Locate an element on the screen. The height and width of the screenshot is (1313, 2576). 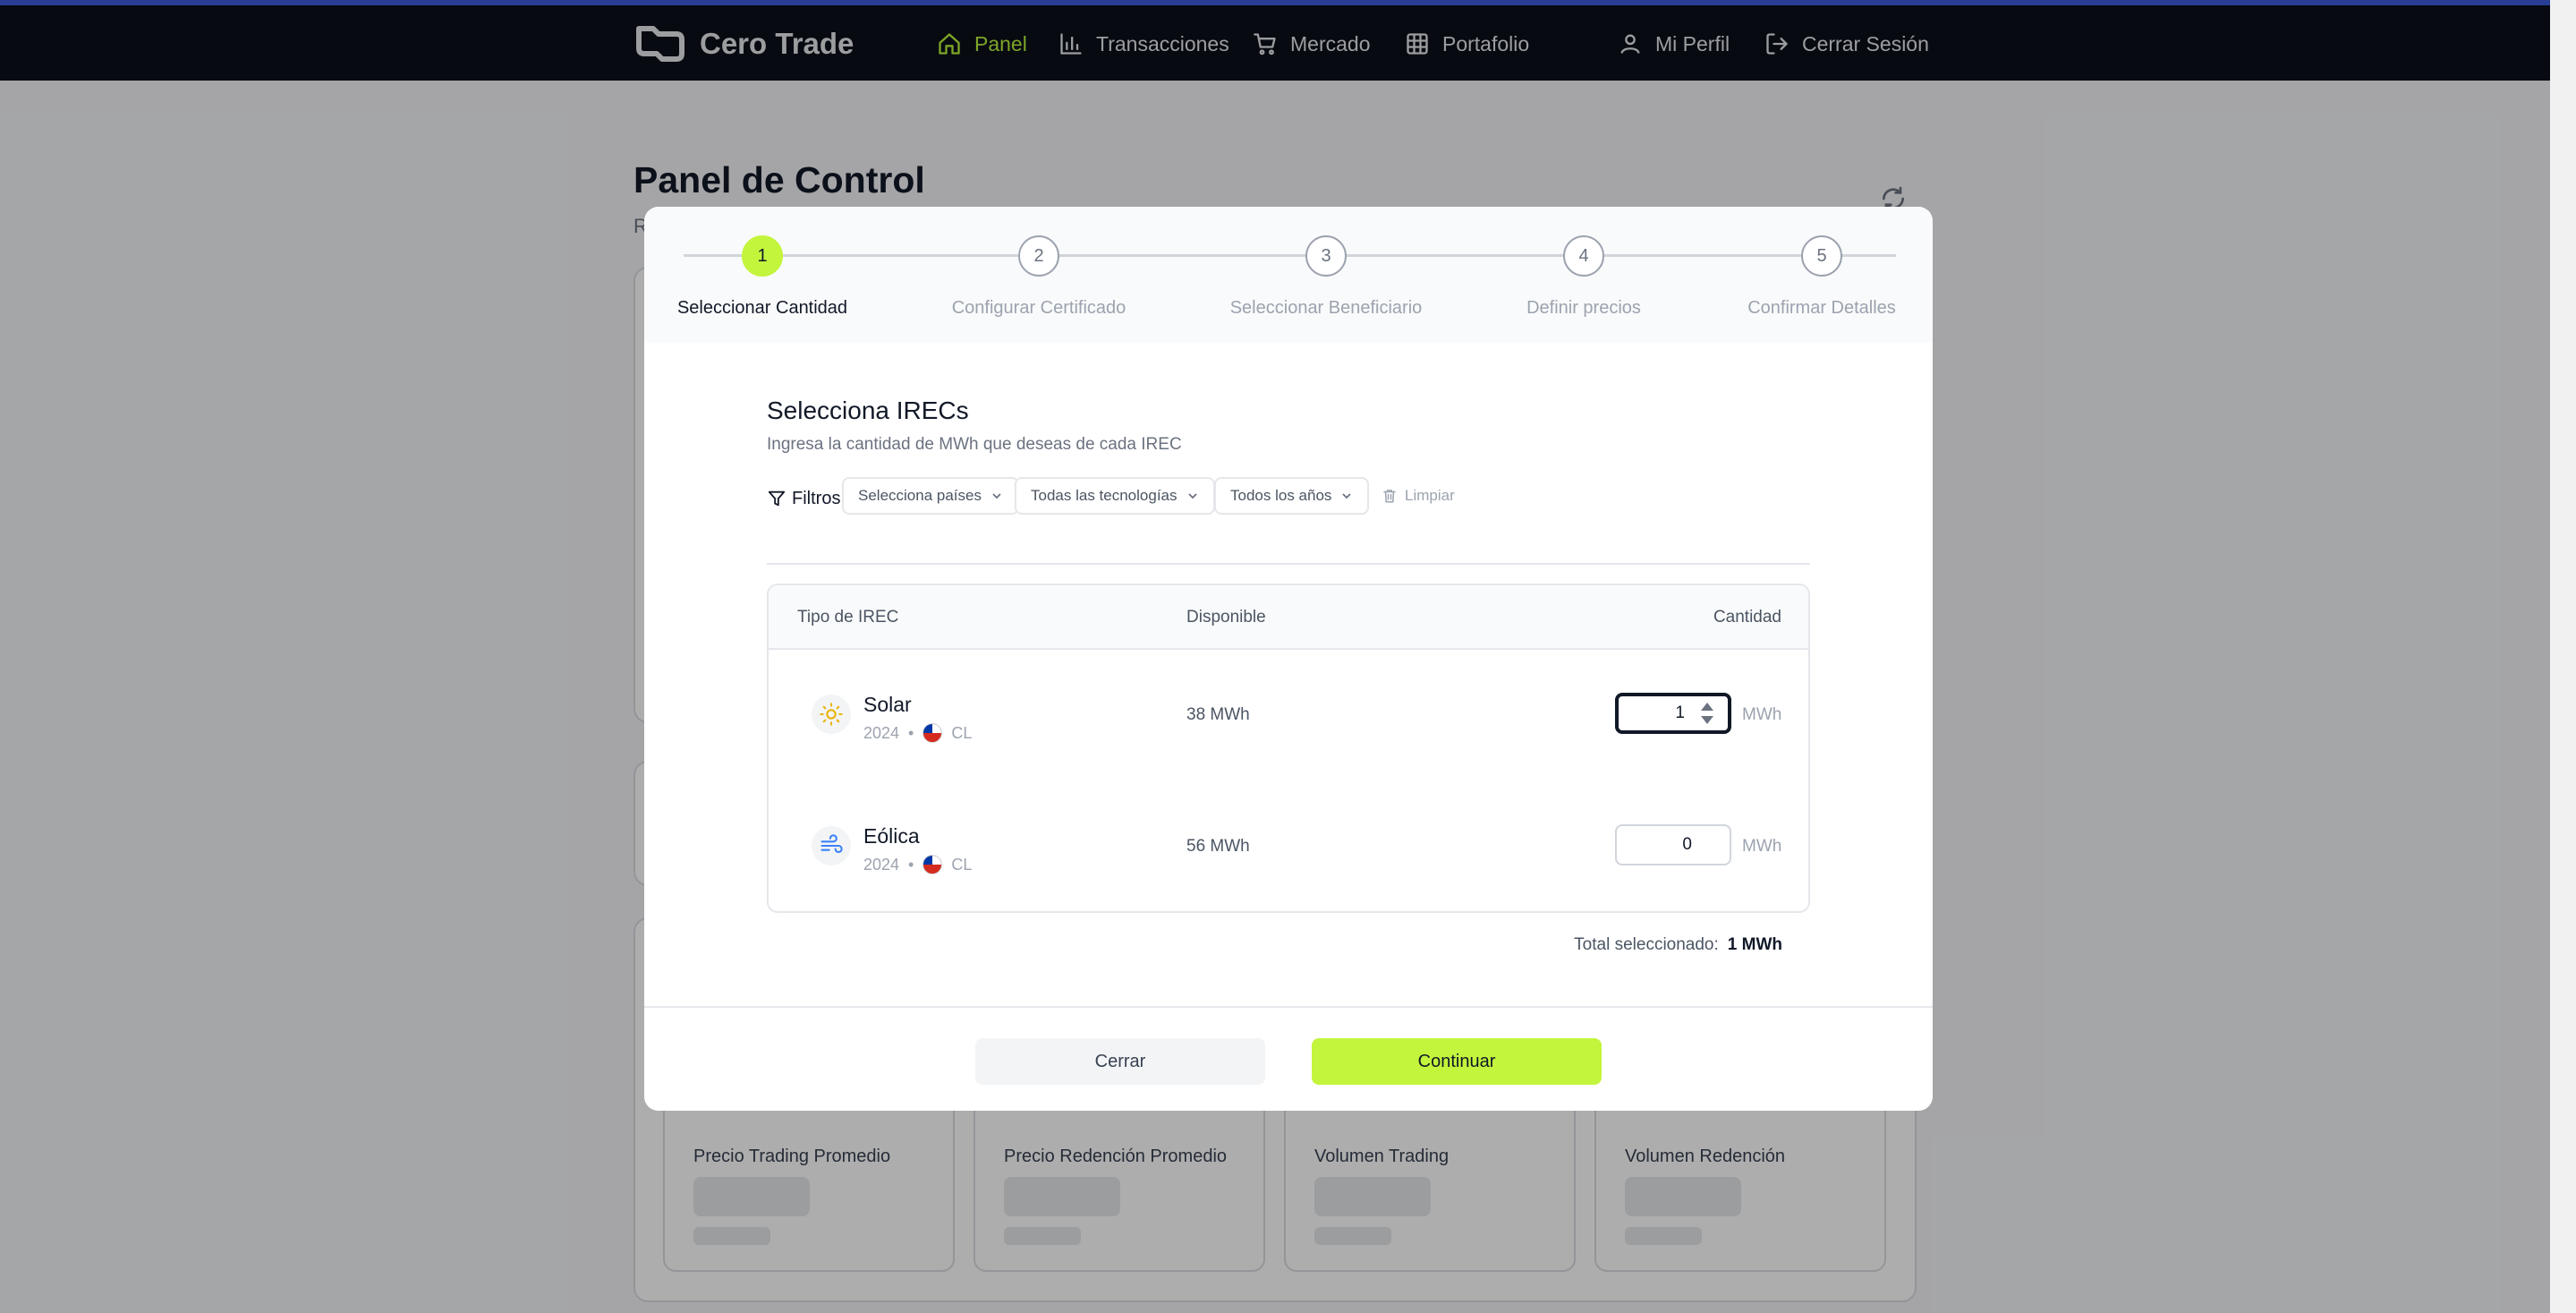
technology-select: Todas las tecnologías is located at coordinates (1115, 496).